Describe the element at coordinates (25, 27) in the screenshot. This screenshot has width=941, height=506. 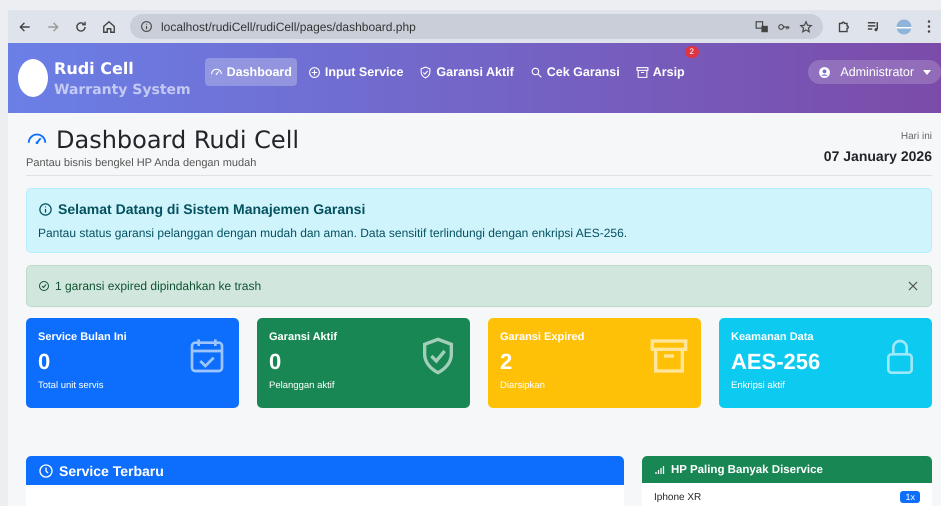
I see `back-icon` at that location.